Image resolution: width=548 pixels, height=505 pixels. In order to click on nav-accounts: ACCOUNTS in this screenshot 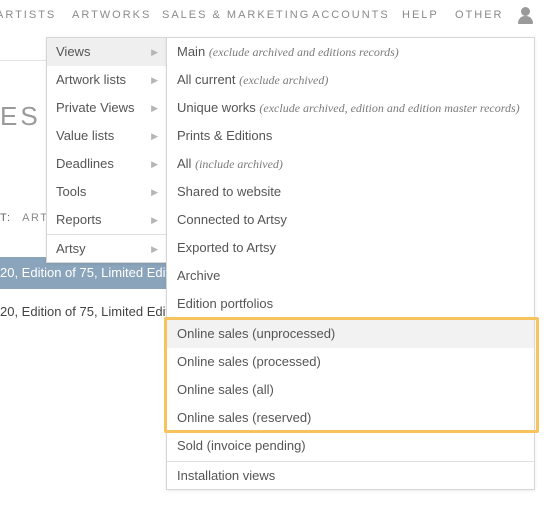, I will do `click(351, 15)`.